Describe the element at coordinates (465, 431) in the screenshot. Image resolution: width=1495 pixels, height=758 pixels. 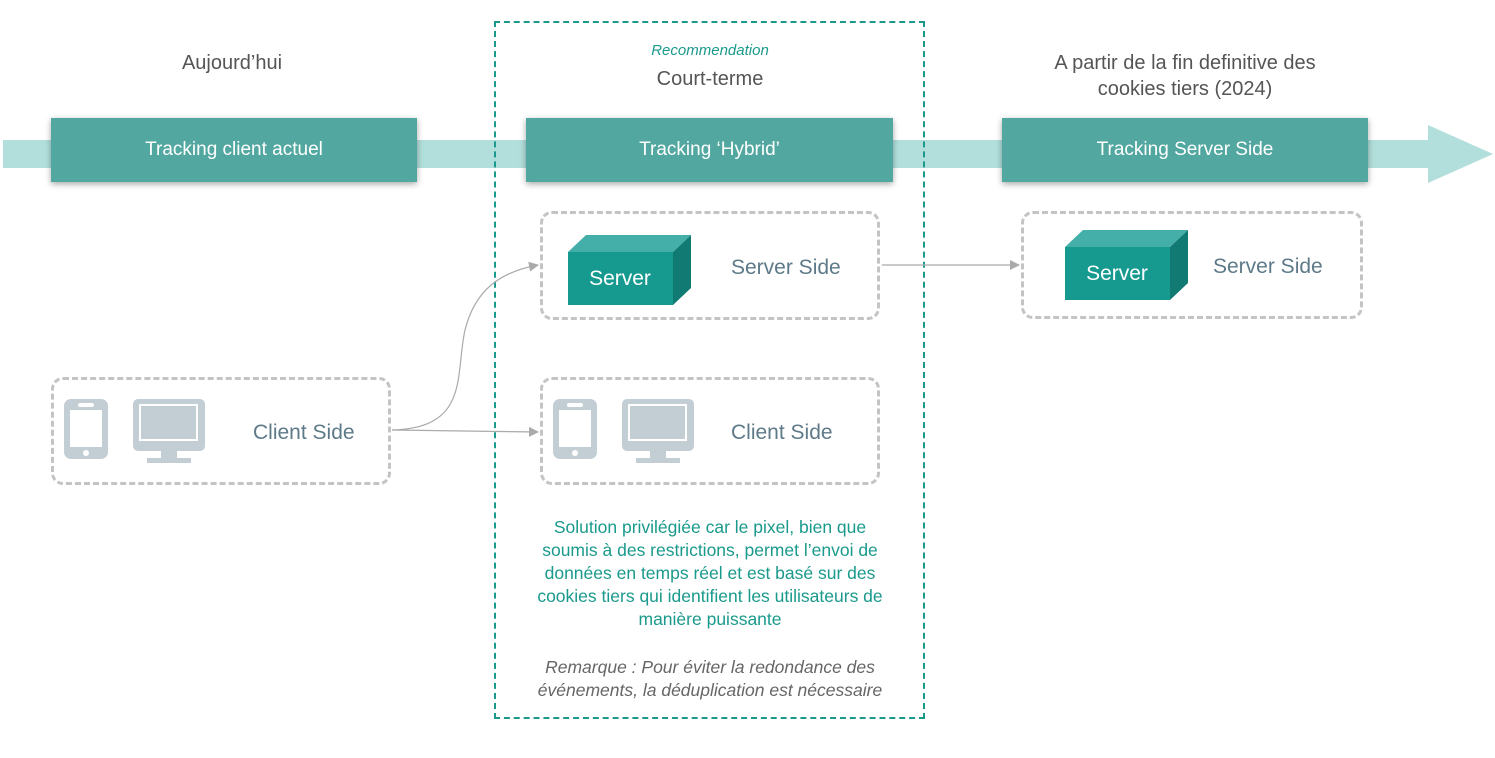
I see `connector-client-to-client-hybrid` at that location.